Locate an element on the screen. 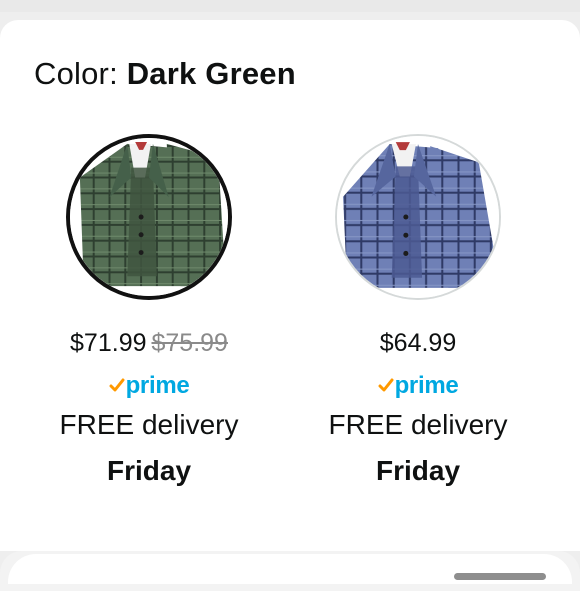 This screenshot has height=591, width=580. price-row: $64.99 is located at coordinates (418, 343).